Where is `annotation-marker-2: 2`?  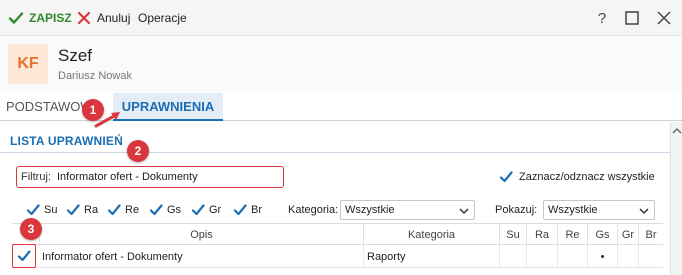
annotation-marker-2: 2 is located at coordinates (138, 151).